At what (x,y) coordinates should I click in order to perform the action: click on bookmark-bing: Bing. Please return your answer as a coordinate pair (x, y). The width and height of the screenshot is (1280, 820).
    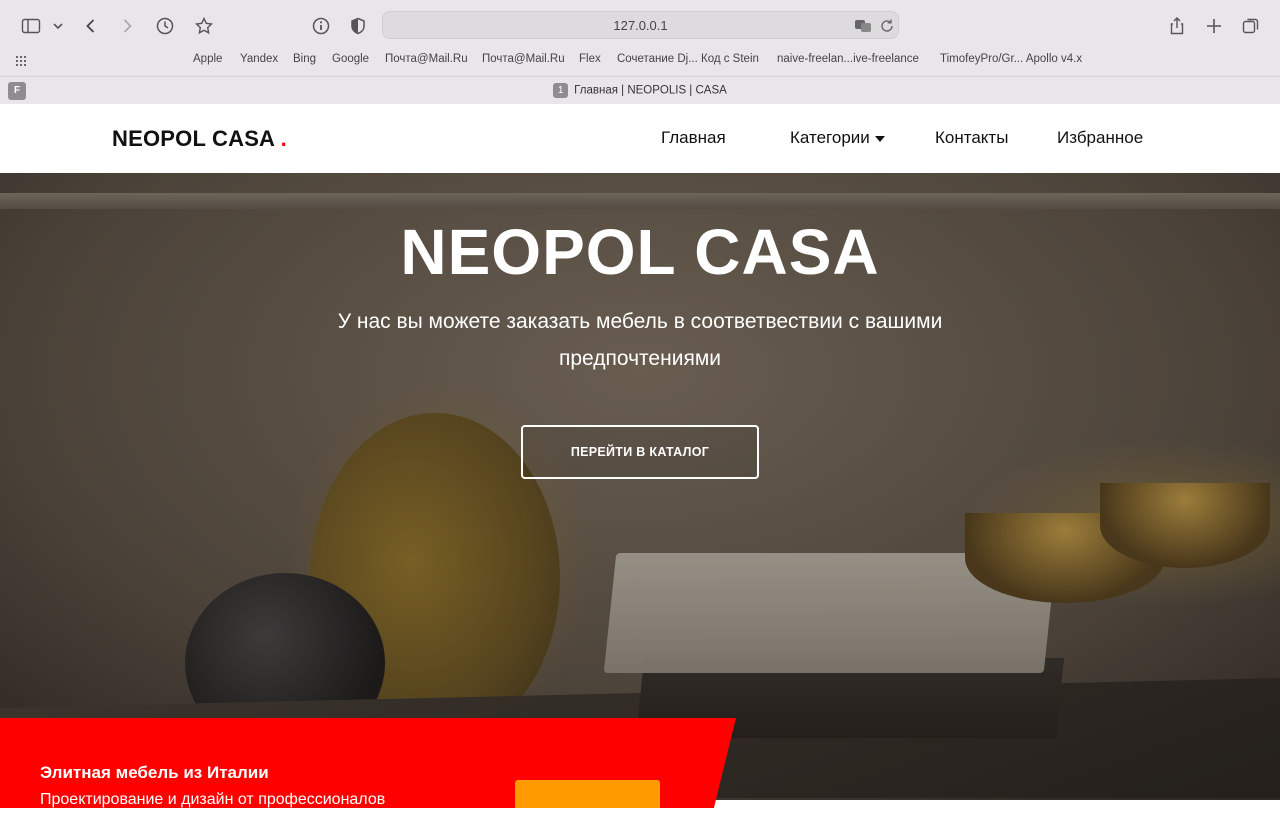
    Looking at the image, I should click on (304, 59).